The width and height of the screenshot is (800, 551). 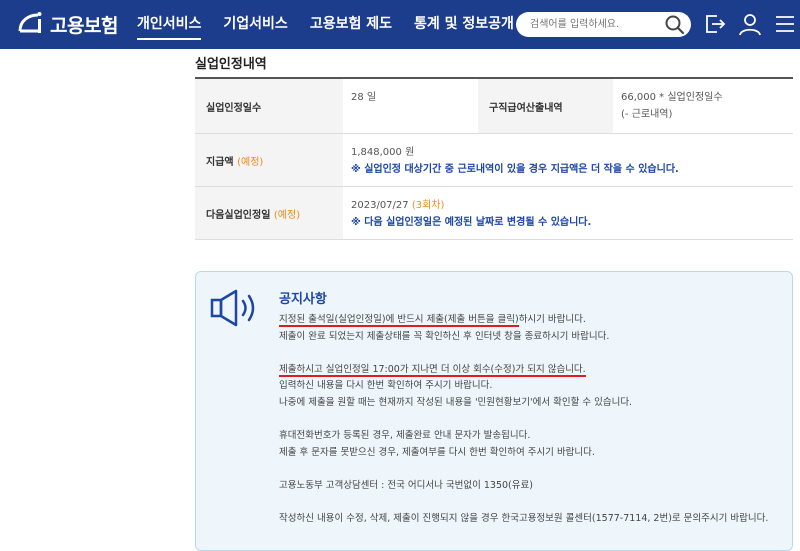 What do you see at coordinates (30, 22) in the screenshot?
I see `logo-mark-icon` at bounding box center [30, 22].